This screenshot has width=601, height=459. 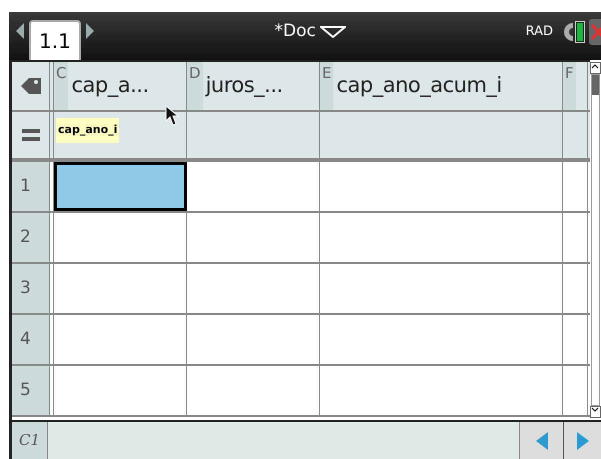 What do you see at coordinates (569, 86) in the screenshot?
I see `column-letter: F` at bounding box center [569, 86].